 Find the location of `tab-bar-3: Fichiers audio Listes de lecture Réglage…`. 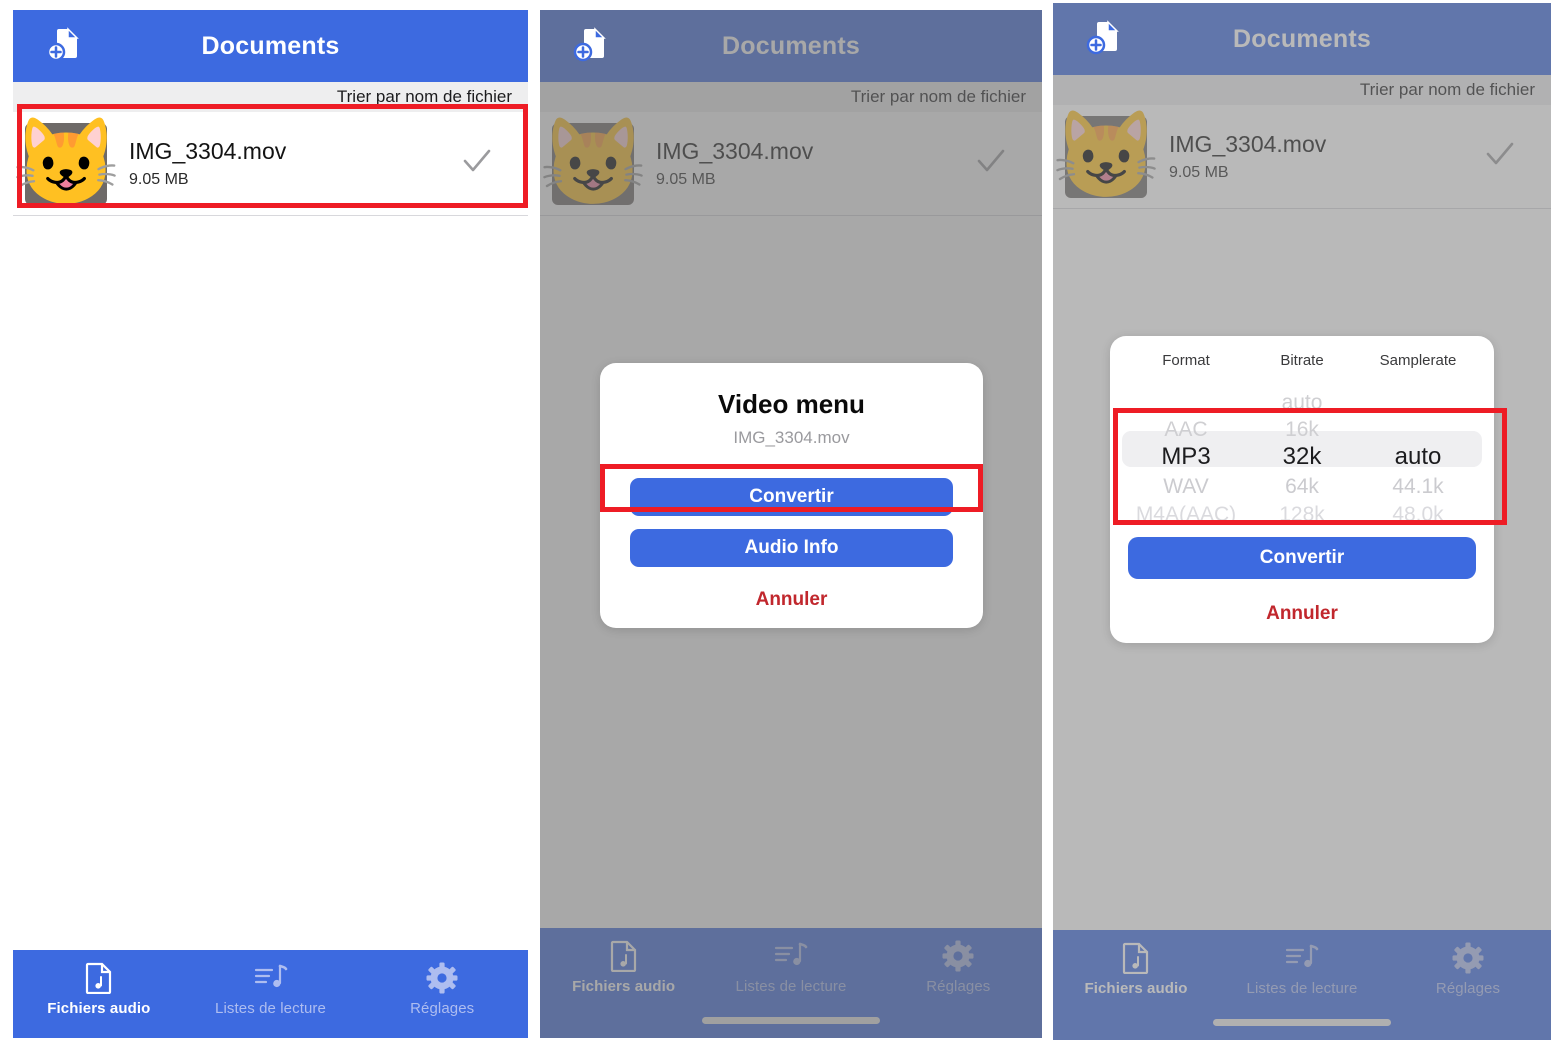

tab-bar-3: Fichiers audio Listes de lecture Réglage… is located at coordinates (1302, 985).